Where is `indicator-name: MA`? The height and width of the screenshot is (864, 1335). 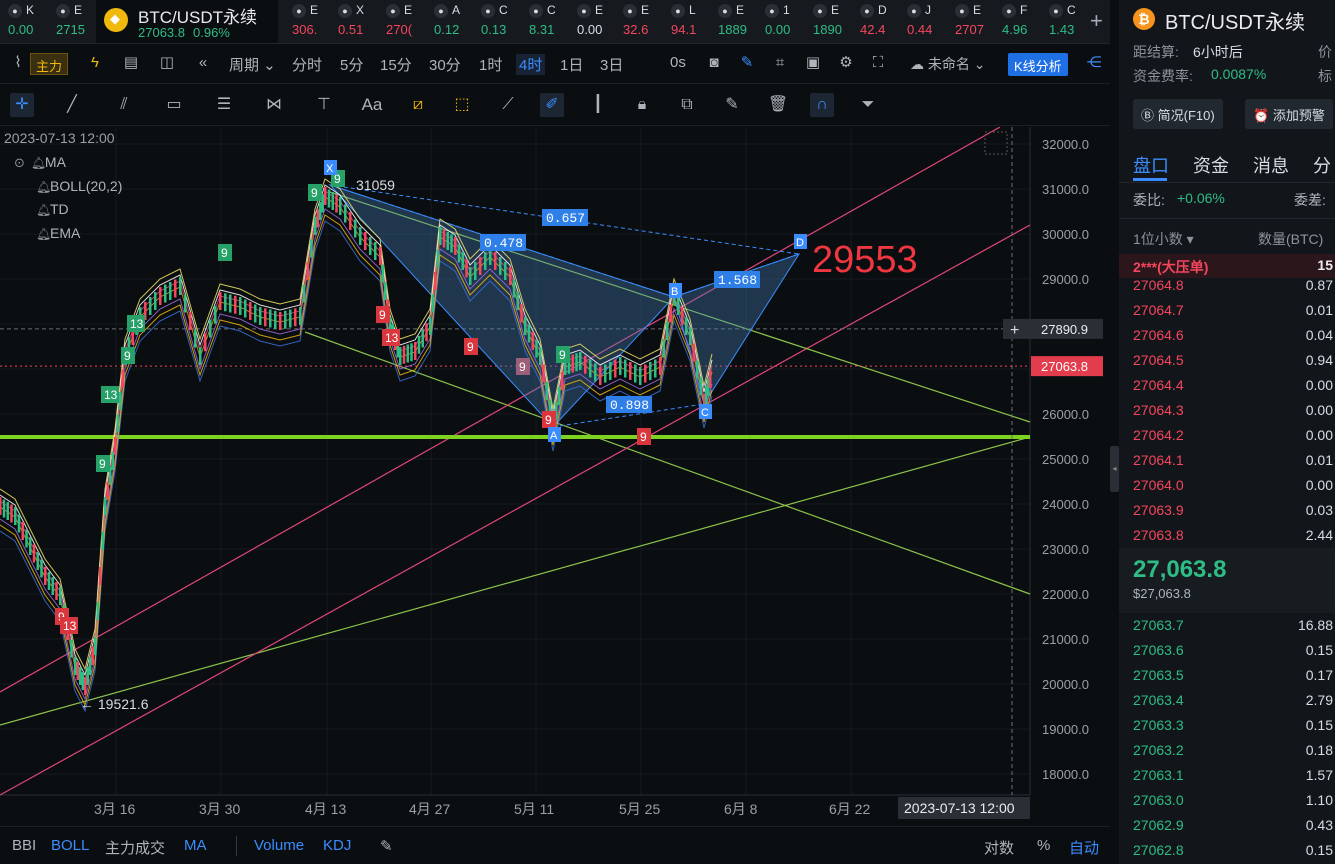
indicator-name: MA is located at coordinates (55, 162).